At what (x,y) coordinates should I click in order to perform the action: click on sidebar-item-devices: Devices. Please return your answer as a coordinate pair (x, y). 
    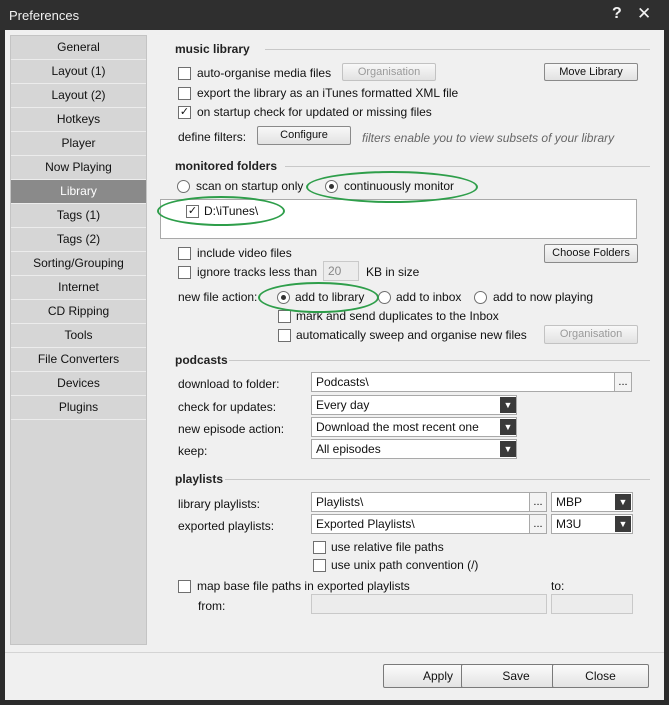
    Looking at the image, I should click on (78, 384).